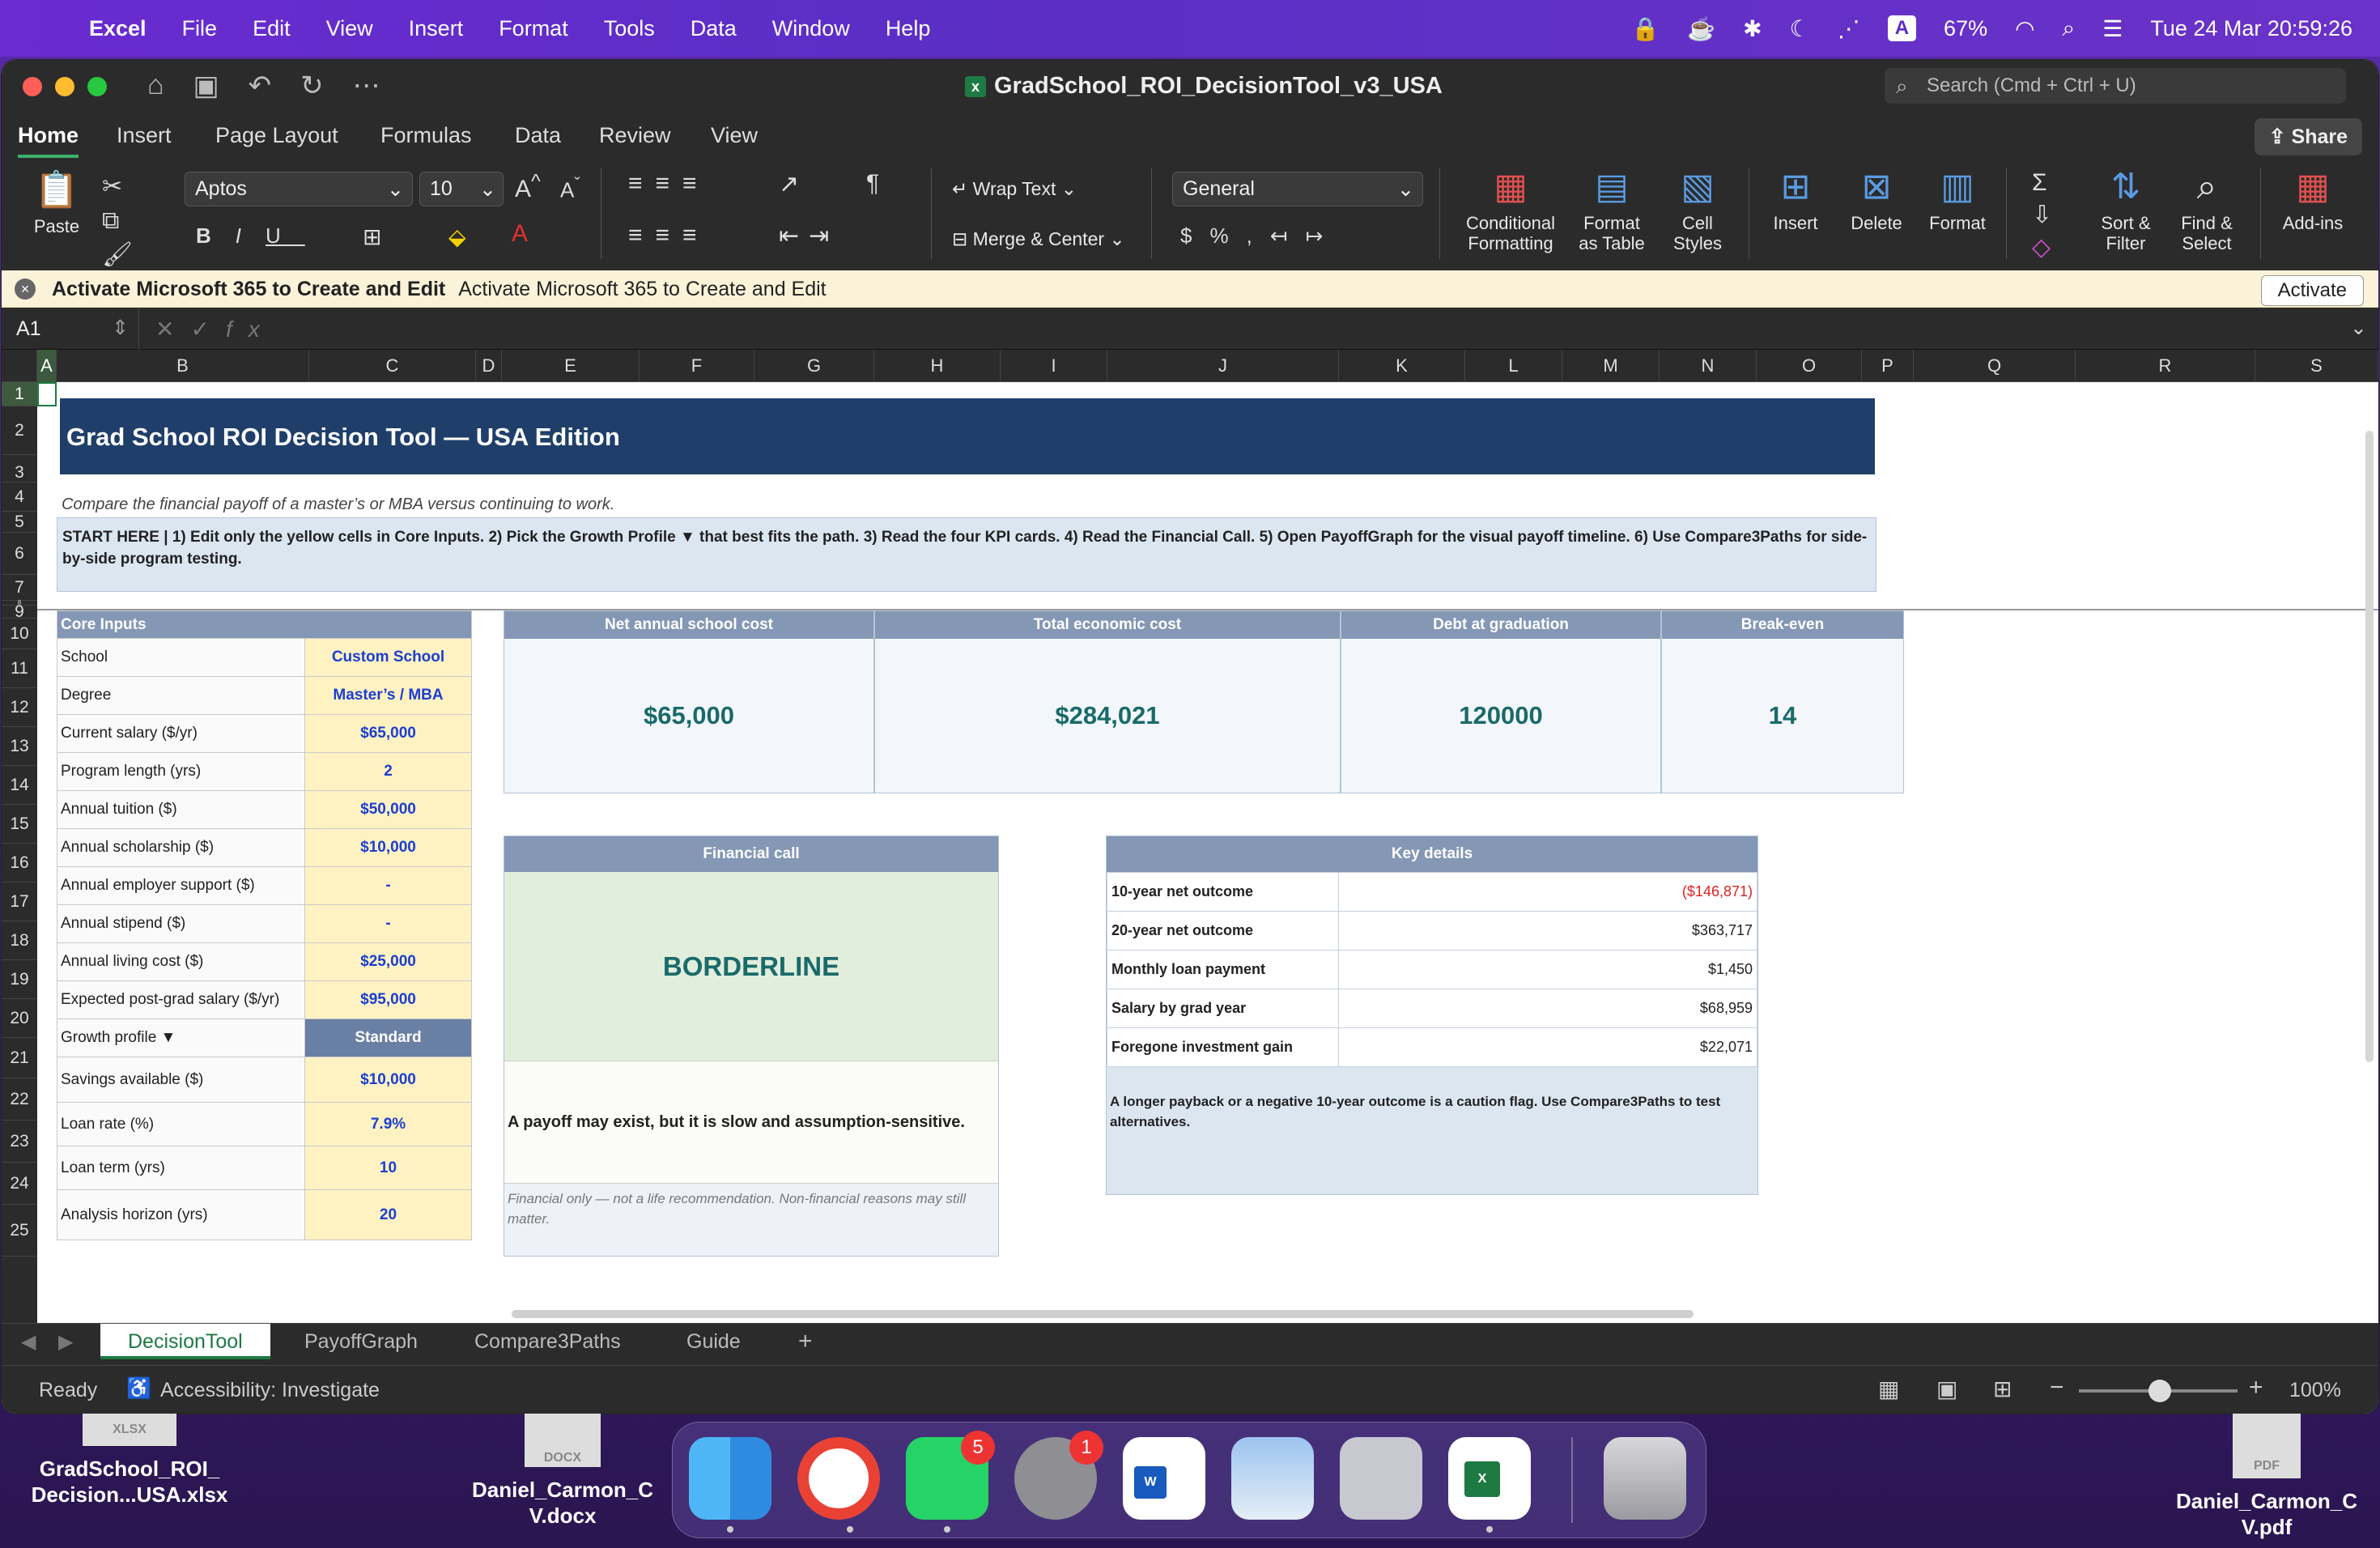  I want to click on detail-value: $1,450, so click(1548, 970).